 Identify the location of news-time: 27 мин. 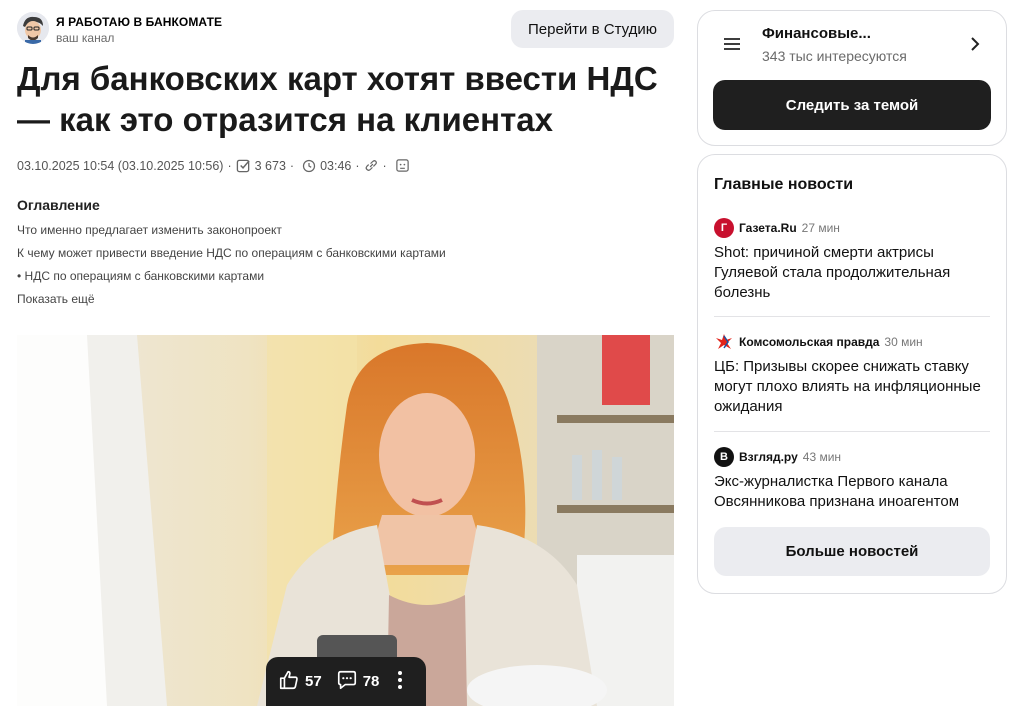
(820, 228).